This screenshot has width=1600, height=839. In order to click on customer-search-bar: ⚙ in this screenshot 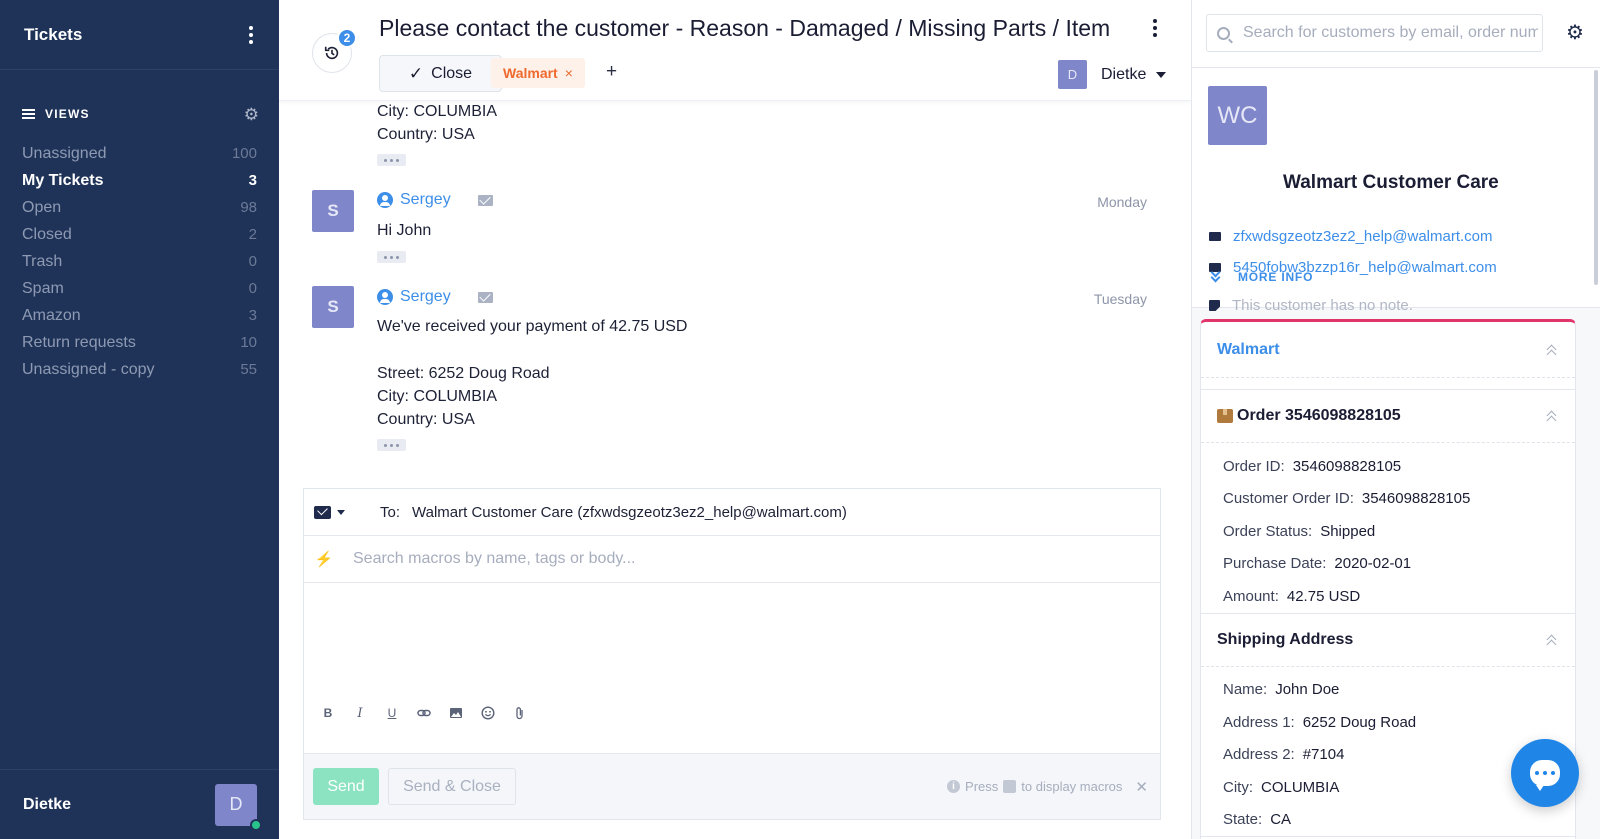, I will do `click(1396, 34)`.